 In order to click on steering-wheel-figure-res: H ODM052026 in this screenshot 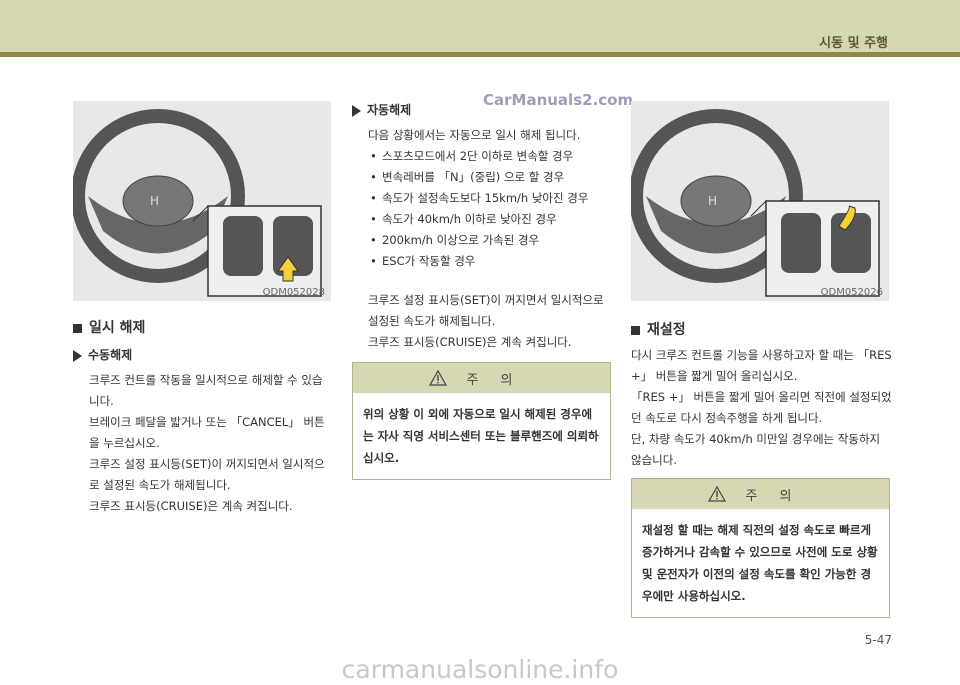, I will do `click(759, 201)`.